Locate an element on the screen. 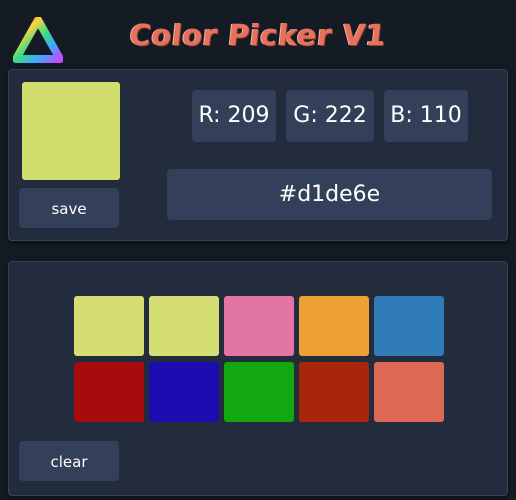  red-value: R: 209 is located at coordinates (234, 116).